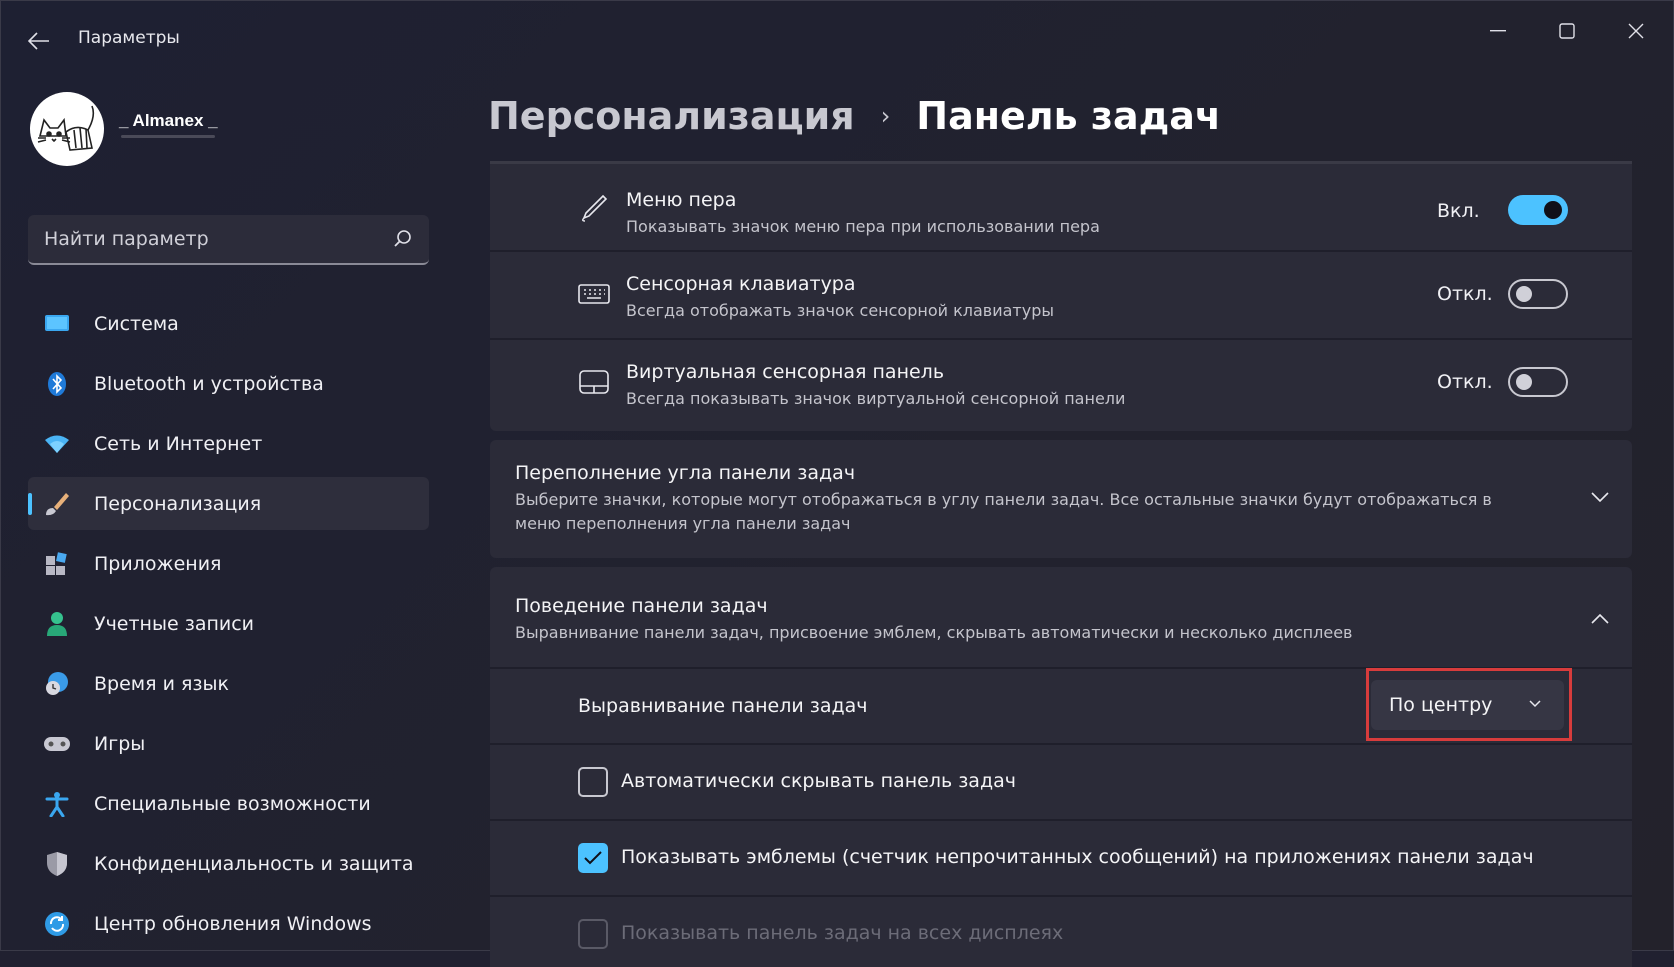  What do you see at coordinates (168, 120) in the screenshot?
I see `user-name: _ Almanex _` at bounding box center [168, 120].